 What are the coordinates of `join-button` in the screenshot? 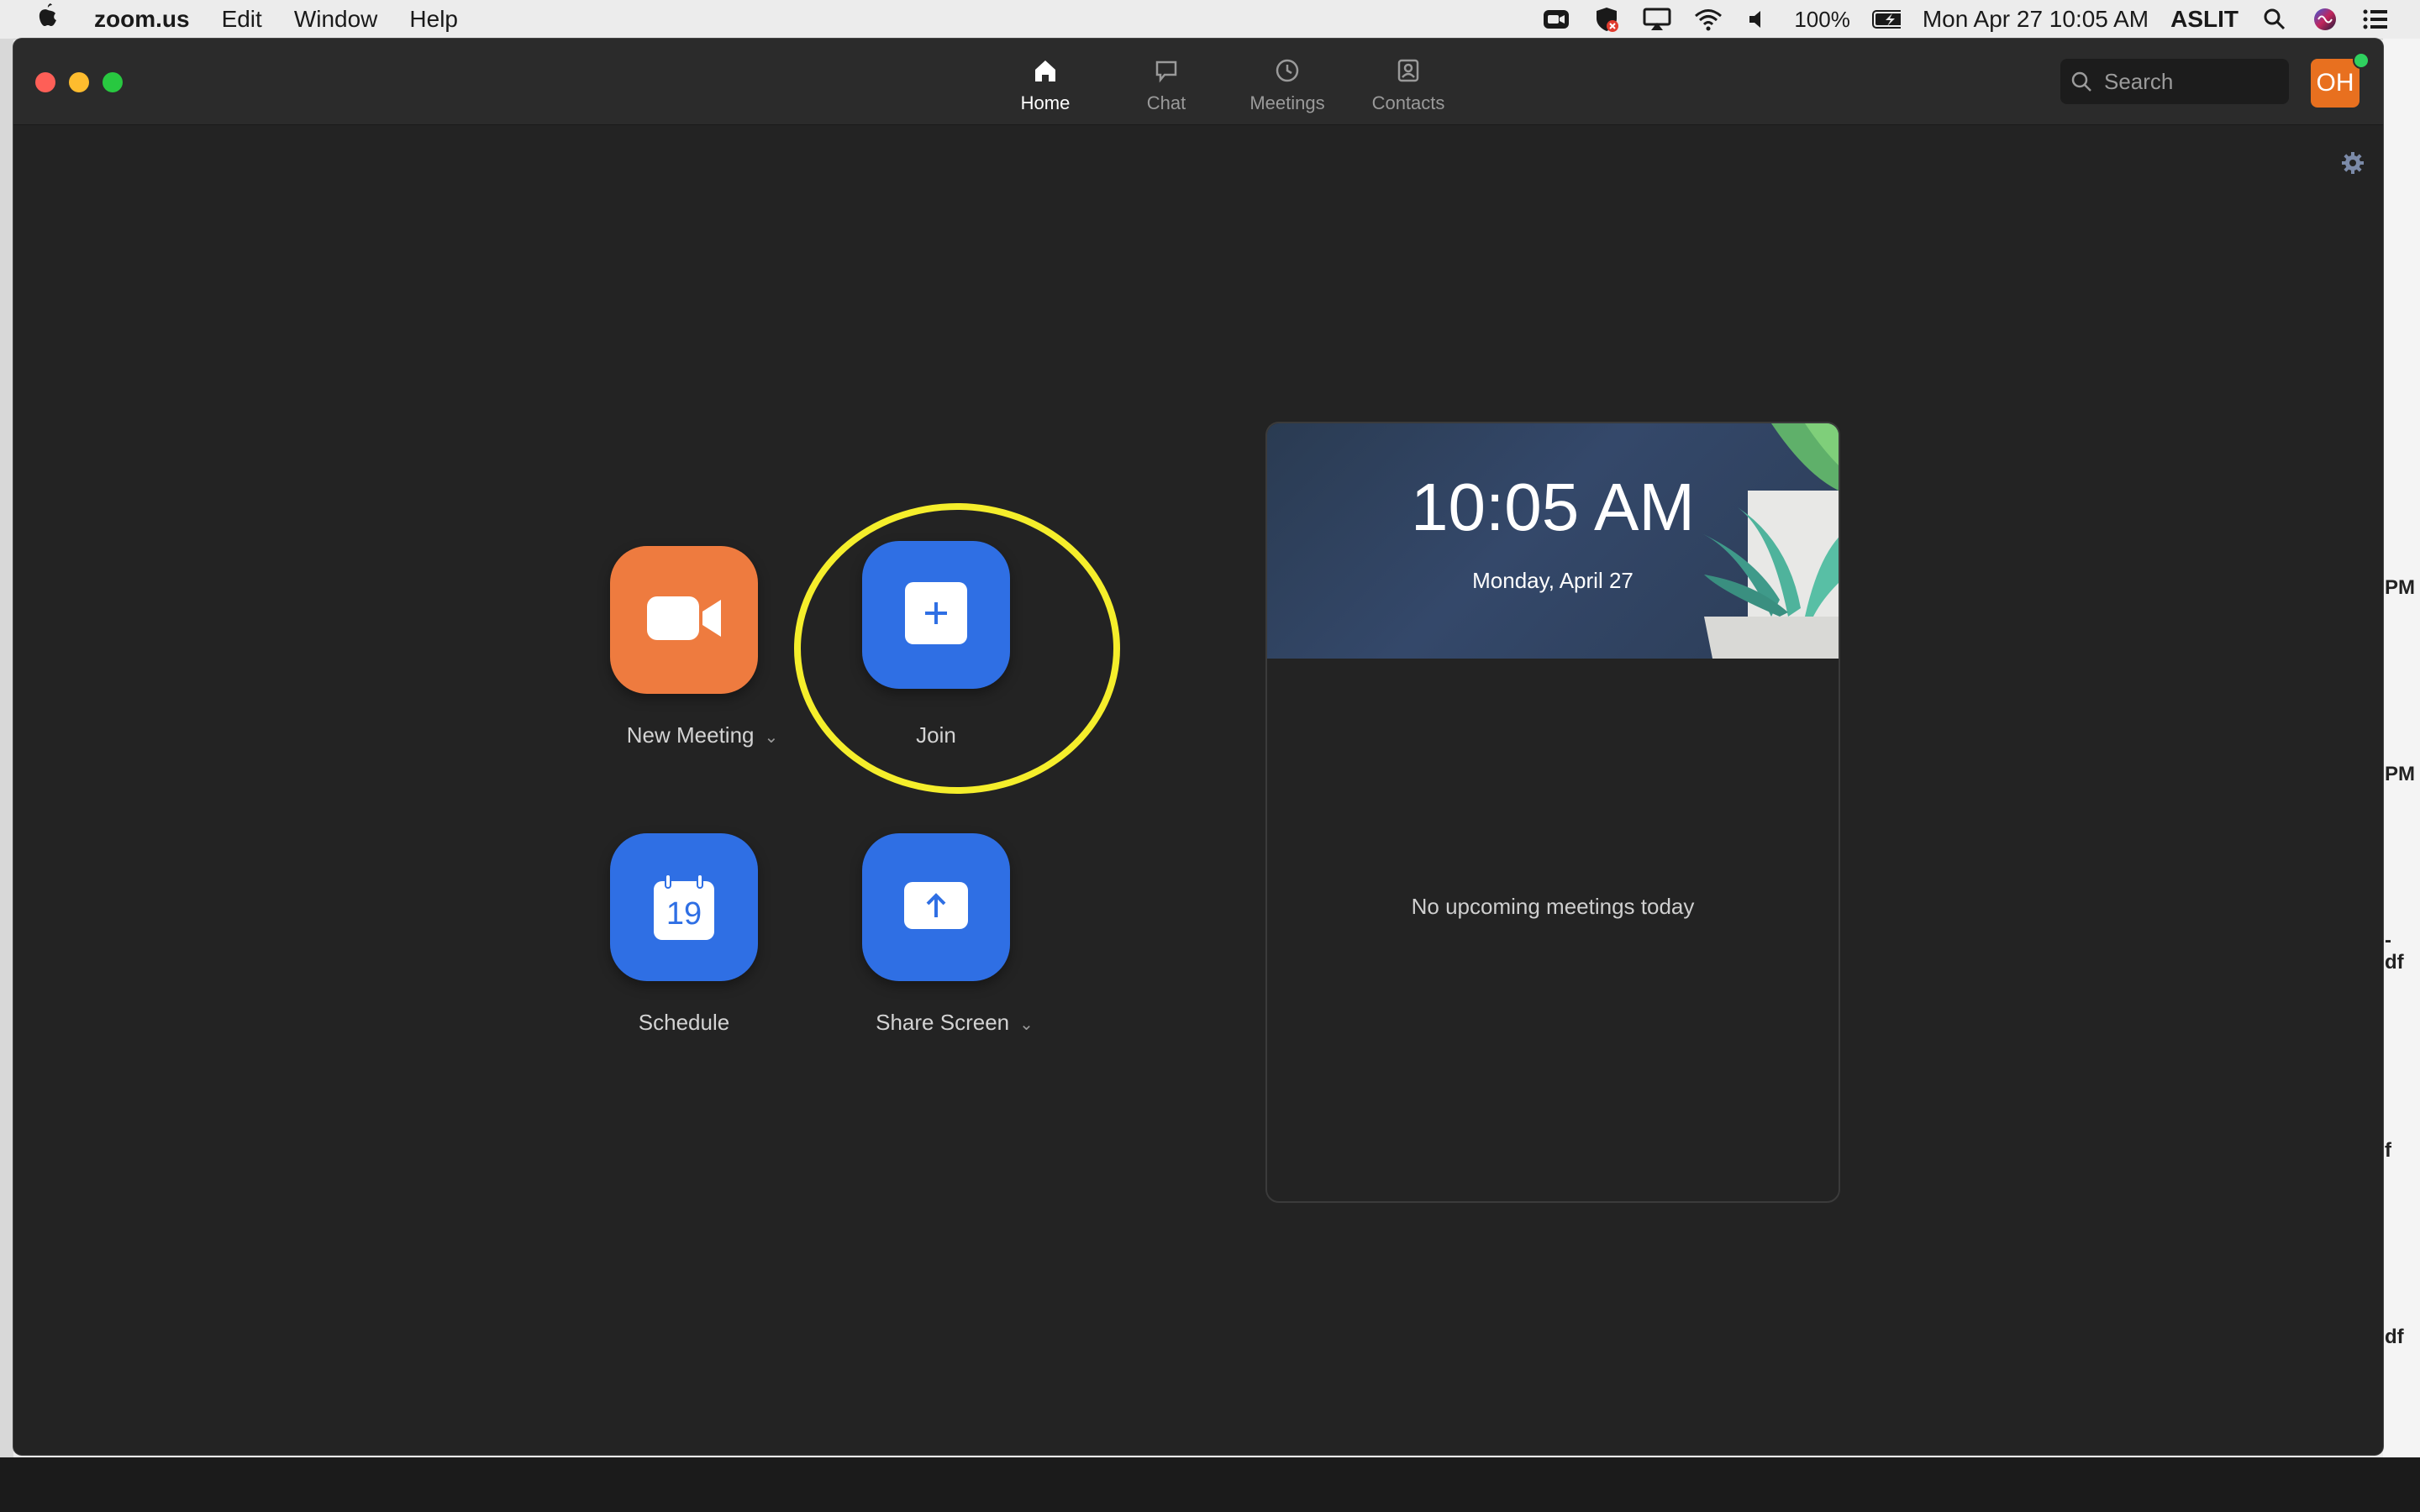 It's located at (936, 615).